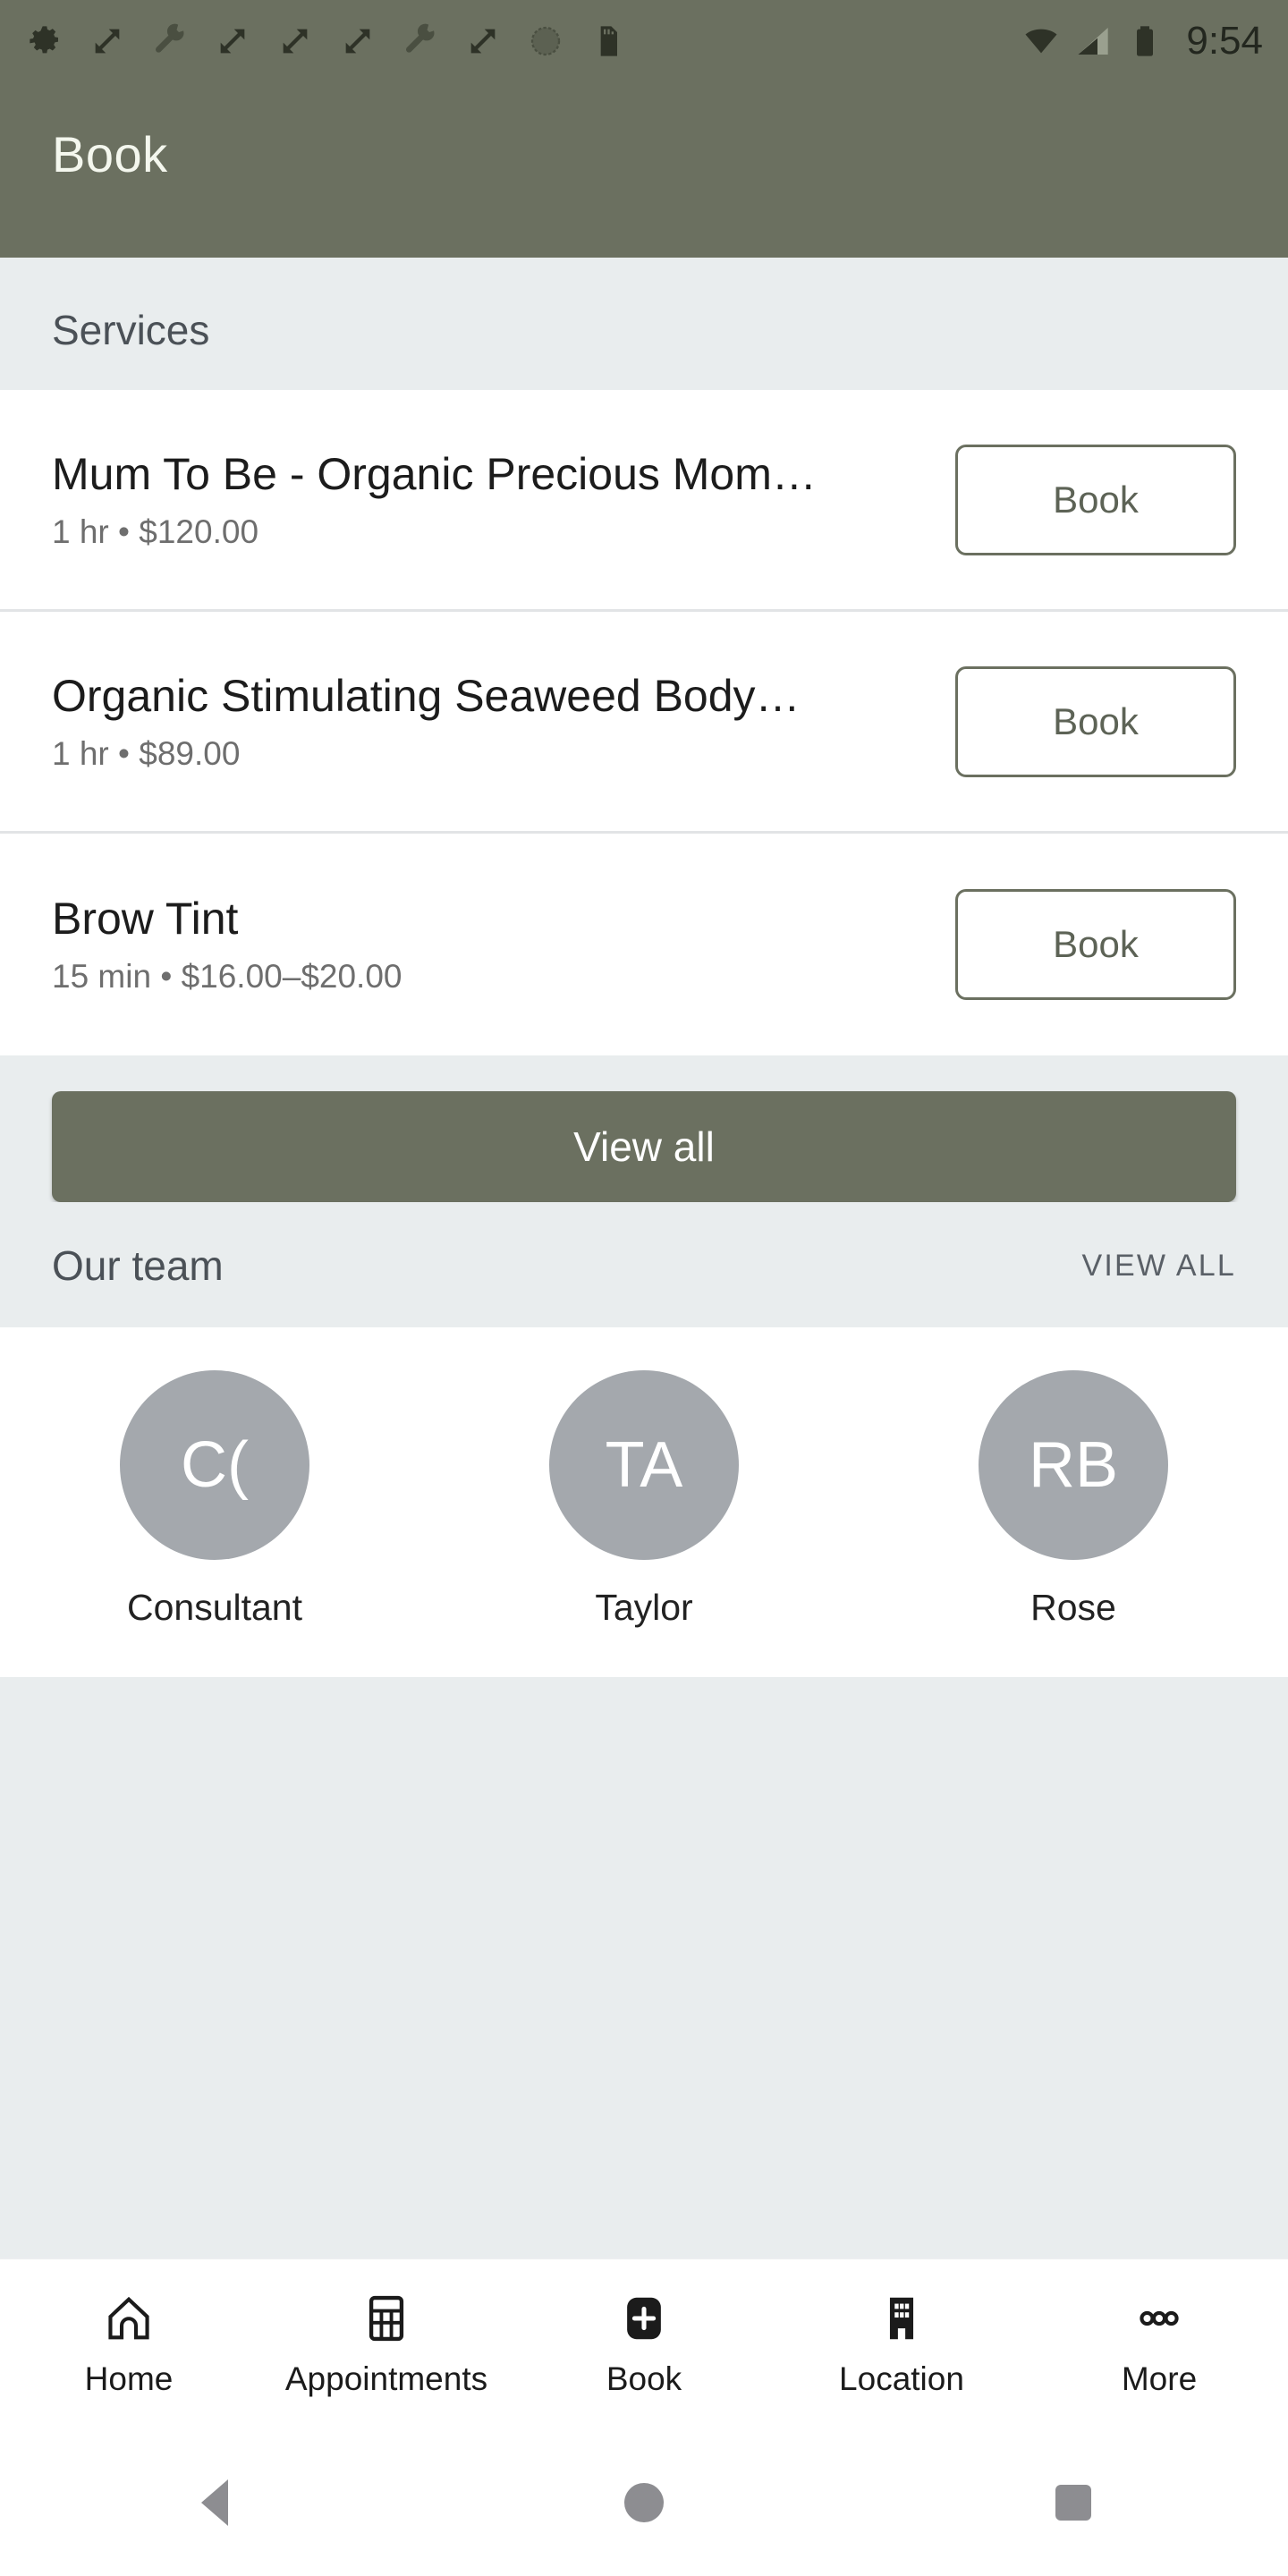 This screenshot has height=2576, width=1288. What do you see at coordinates (214, 1607) in the screenshot?
I see `team-member-name: Consultant` at bounding box center [214, 1607].